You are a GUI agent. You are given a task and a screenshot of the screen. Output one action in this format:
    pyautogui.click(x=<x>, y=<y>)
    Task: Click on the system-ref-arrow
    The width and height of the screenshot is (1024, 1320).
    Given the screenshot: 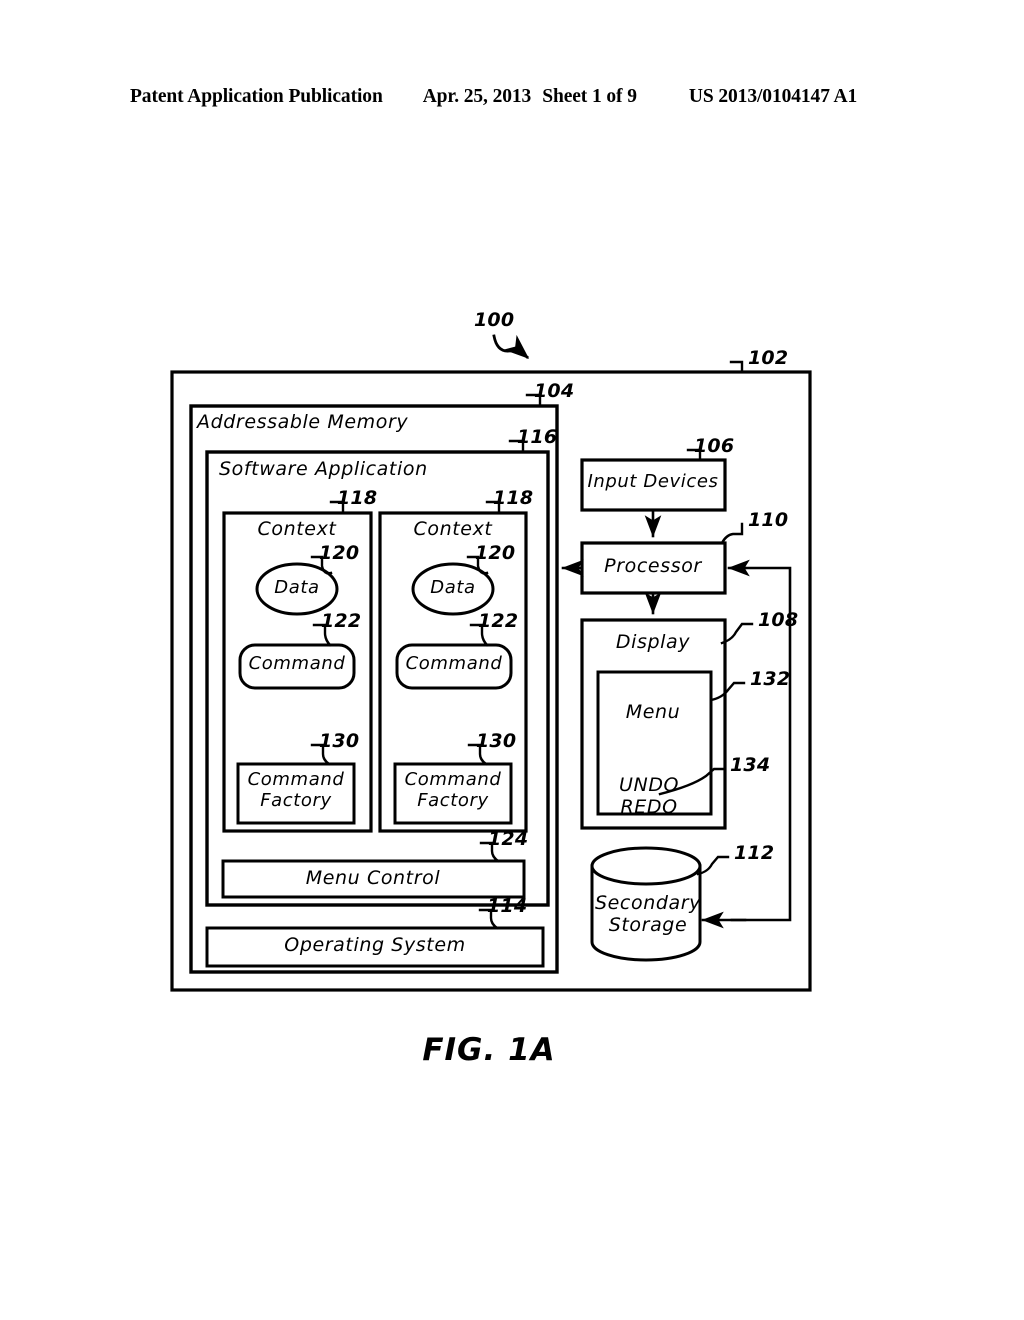 What is the action you would take?
    pyautogui.click(x=511, y=346)
    